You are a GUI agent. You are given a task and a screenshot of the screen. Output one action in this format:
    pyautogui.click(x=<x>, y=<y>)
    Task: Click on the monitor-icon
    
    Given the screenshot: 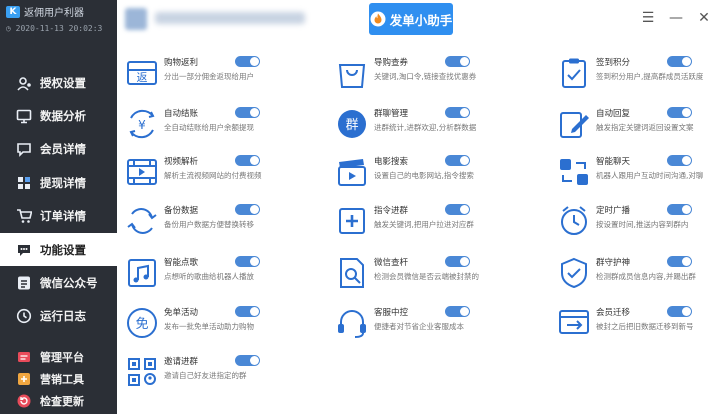 What is the action you would take?
    pyautogui.click(x=24, y=116)
    